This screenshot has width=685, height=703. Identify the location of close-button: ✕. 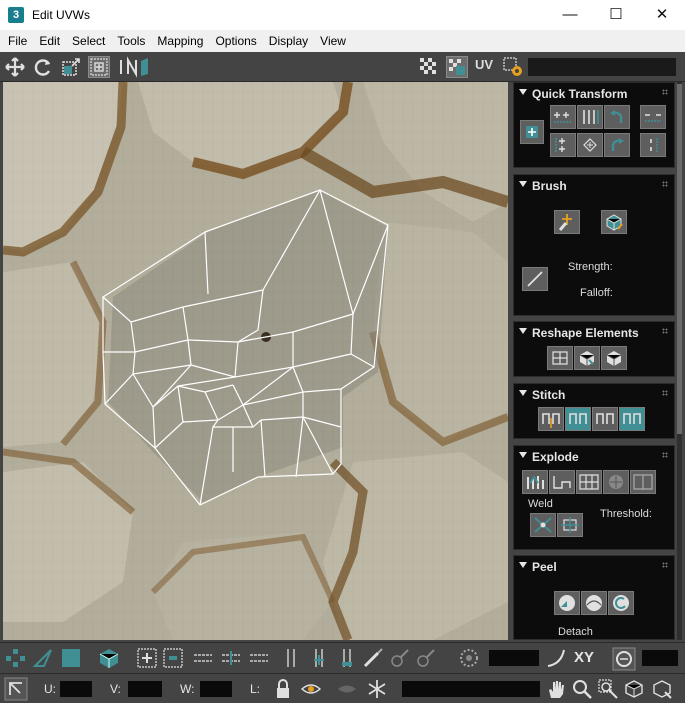
(662, 15).